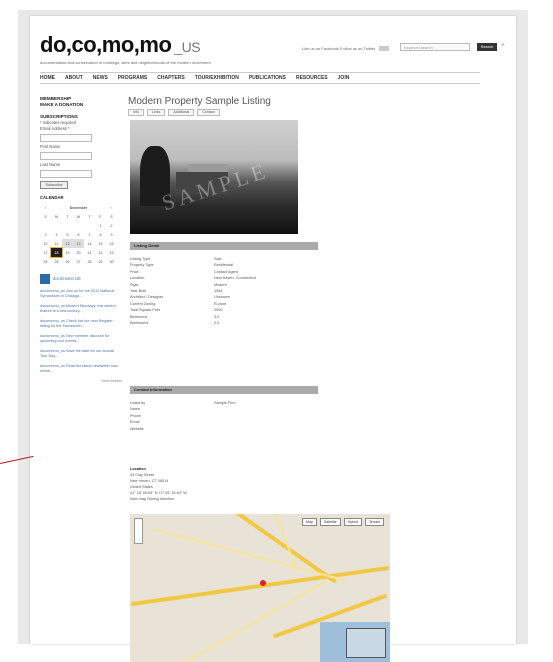 This screenshot has height=662, width=553. What do you see at coordinates (111, 261) in the screenshot?
I see `calendar-day: 30` at bounding box center [111, 261].